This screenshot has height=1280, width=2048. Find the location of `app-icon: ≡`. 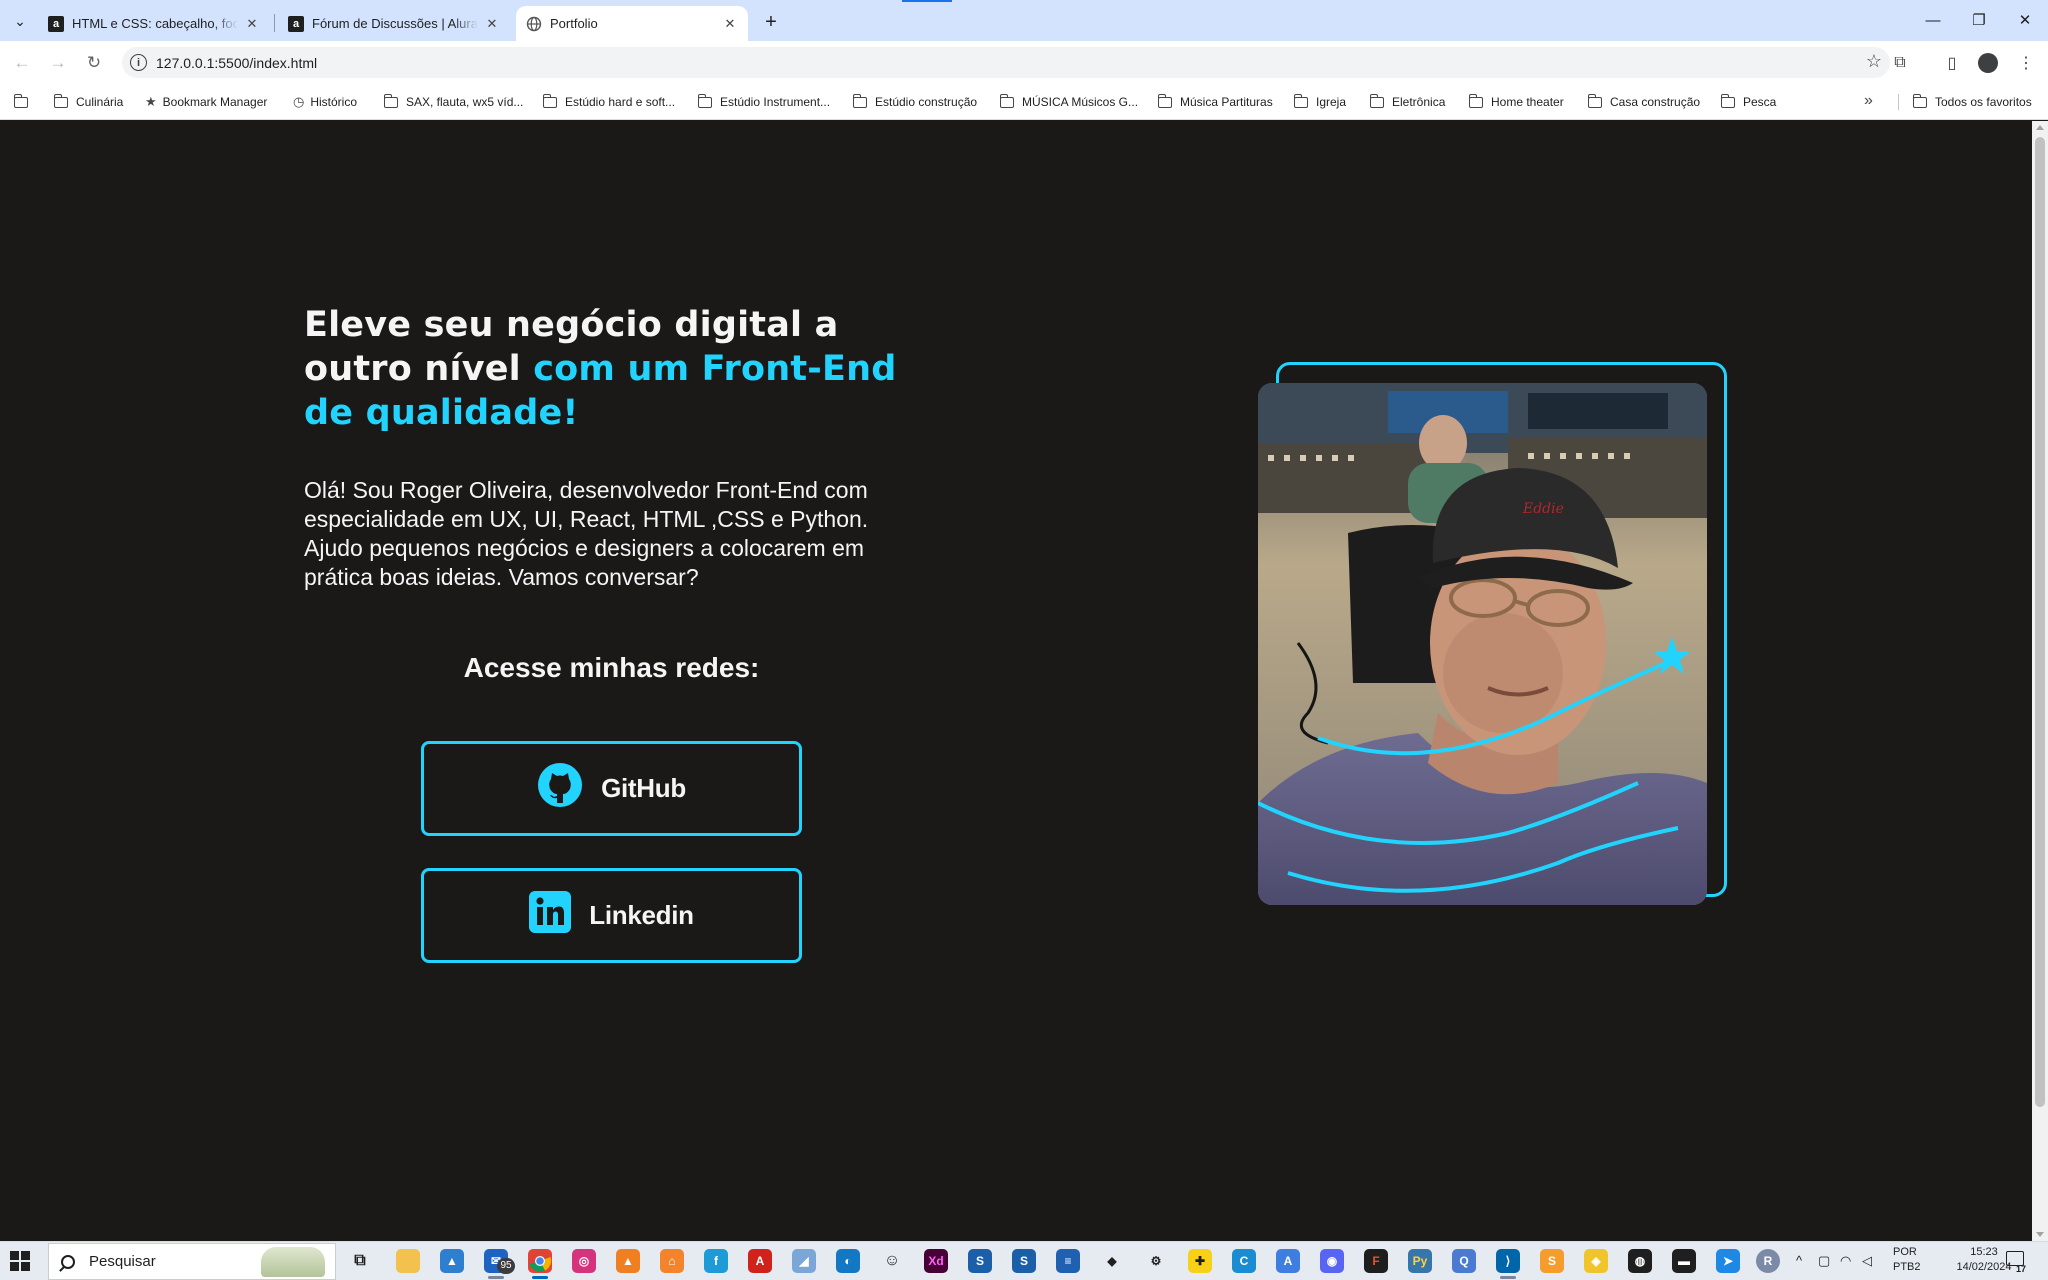

app-icon: ≡ is located at coordinates (1068, 1261).